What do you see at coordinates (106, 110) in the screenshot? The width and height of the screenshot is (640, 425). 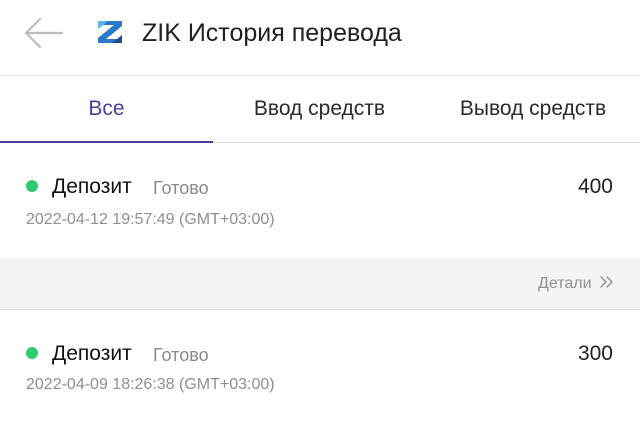 I see `tab-all: Все` at bounding box center [106, 110].